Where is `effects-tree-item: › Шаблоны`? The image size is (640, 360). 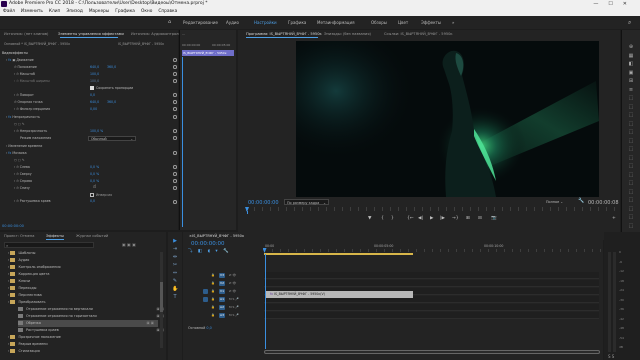 effects-tree-item: › Шаблоны is located at coordinates (83, 253).